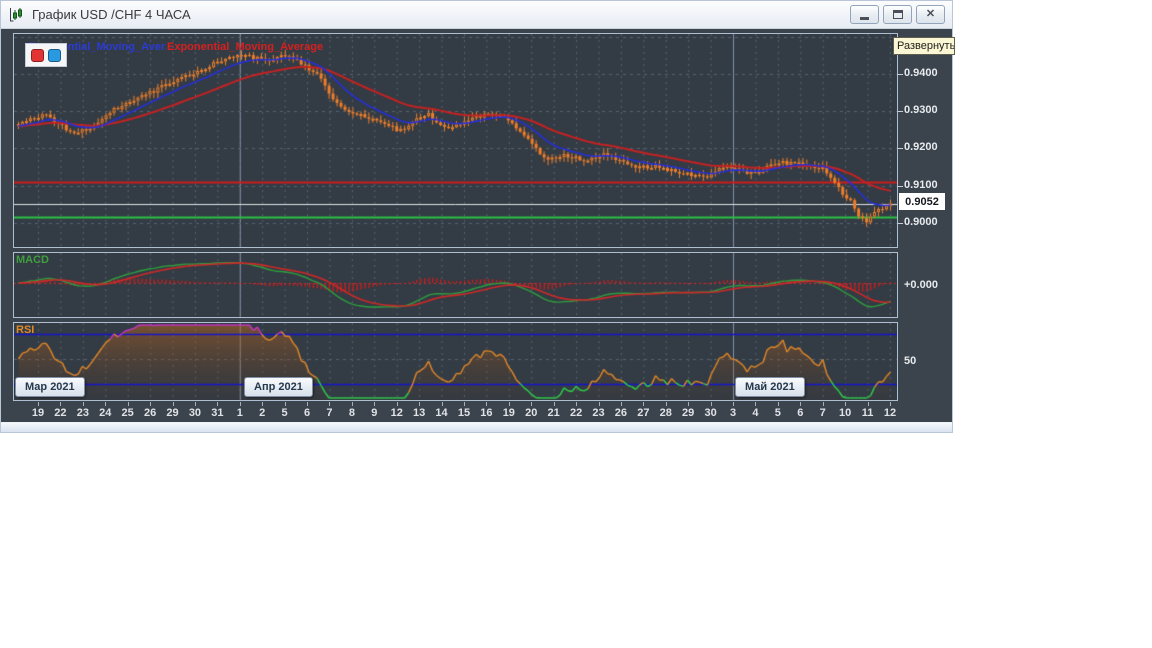  I want to click on rsi-mid-label: 50, so click(910, 361).